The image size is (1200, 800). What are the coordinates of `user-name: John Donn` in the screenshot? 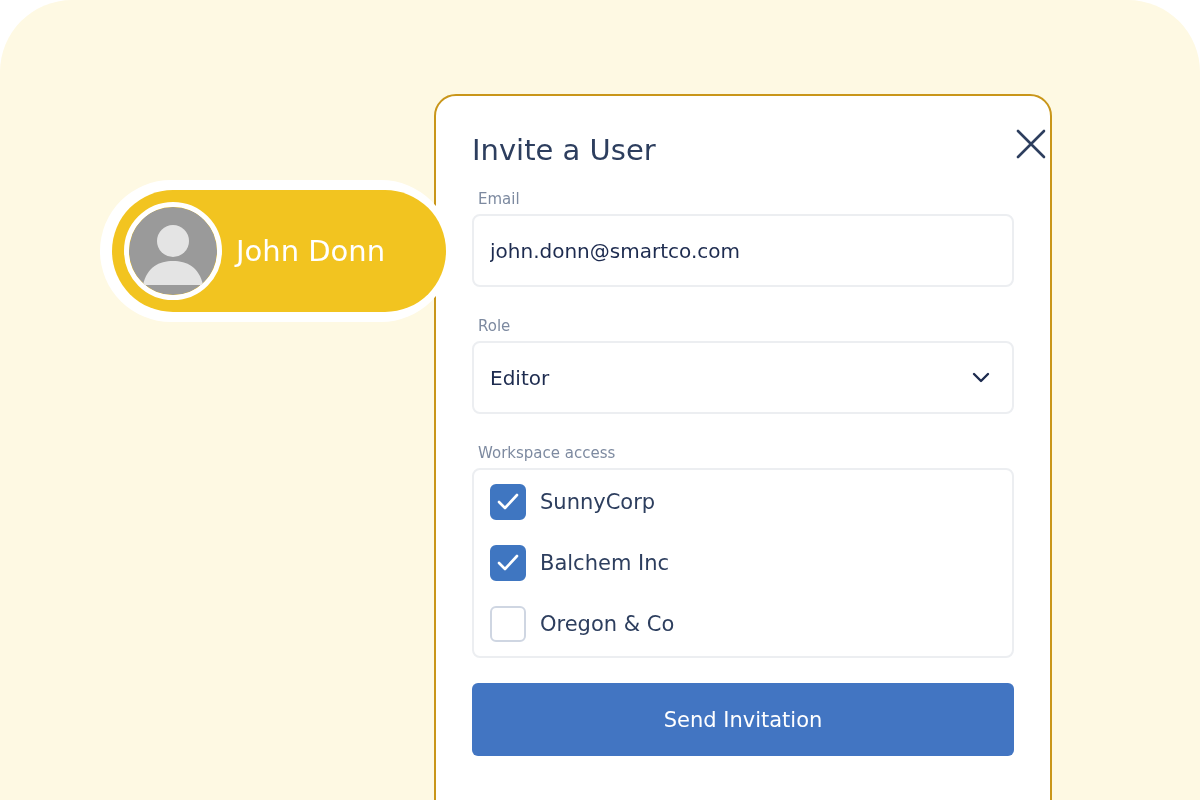 It's located at (311, 251).